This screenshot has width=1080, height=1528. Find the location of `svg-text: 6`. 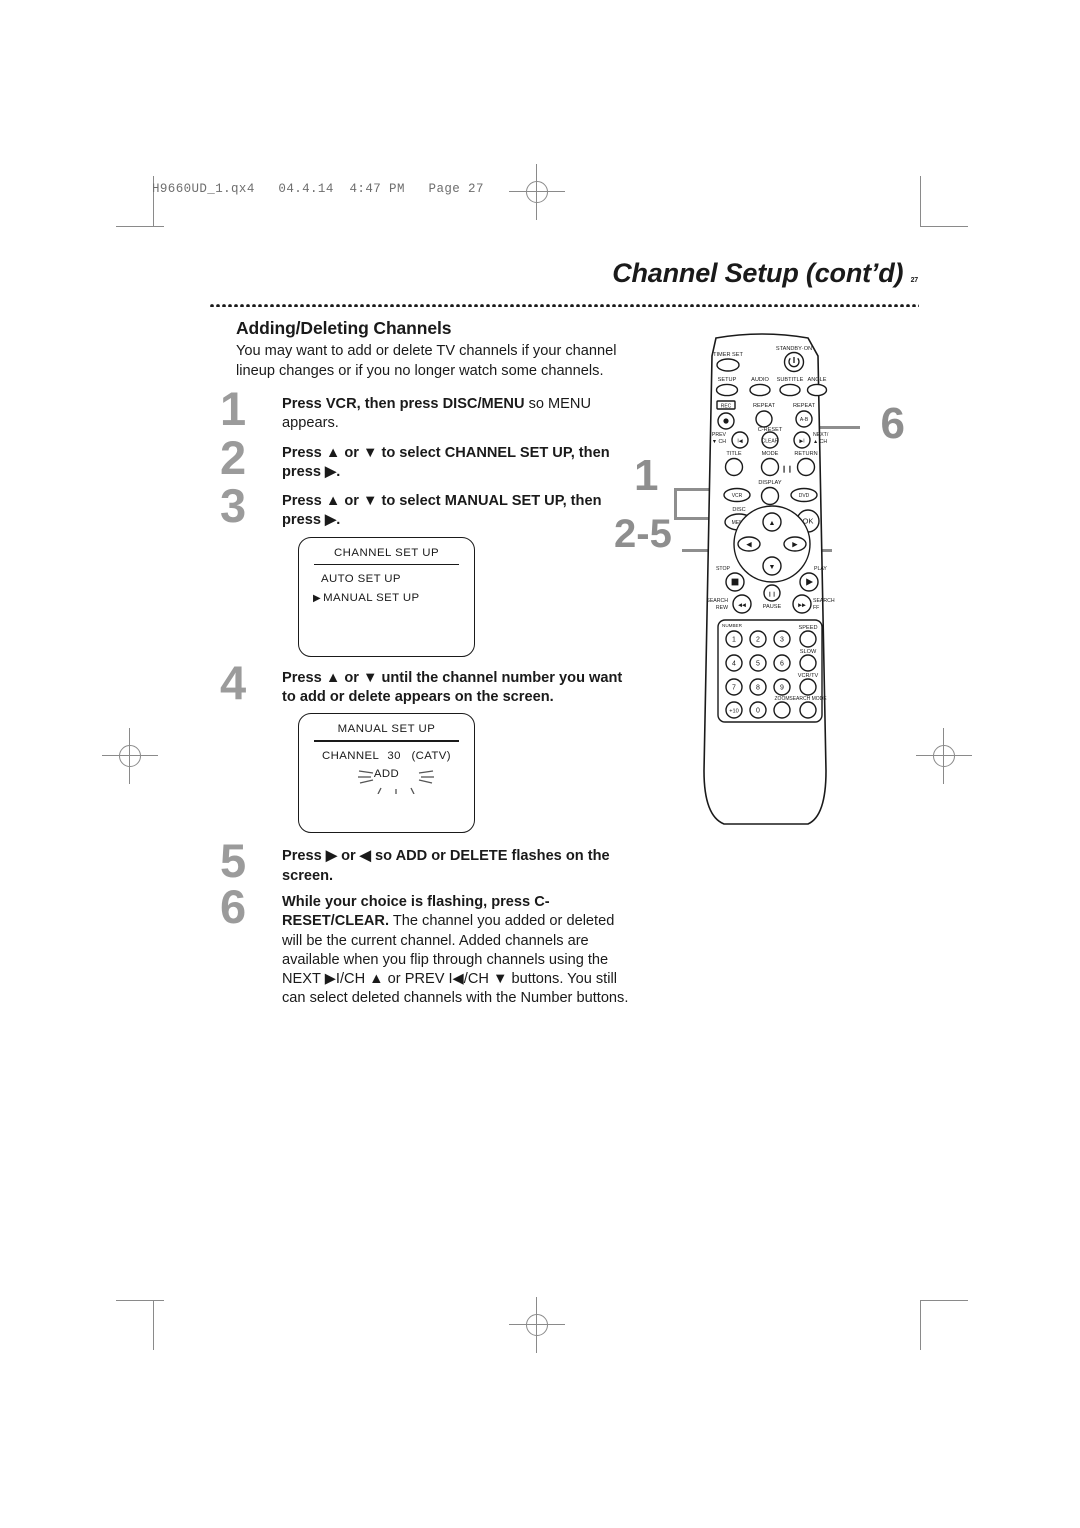

svg-text: 6 is located at coordinates (782, 664).